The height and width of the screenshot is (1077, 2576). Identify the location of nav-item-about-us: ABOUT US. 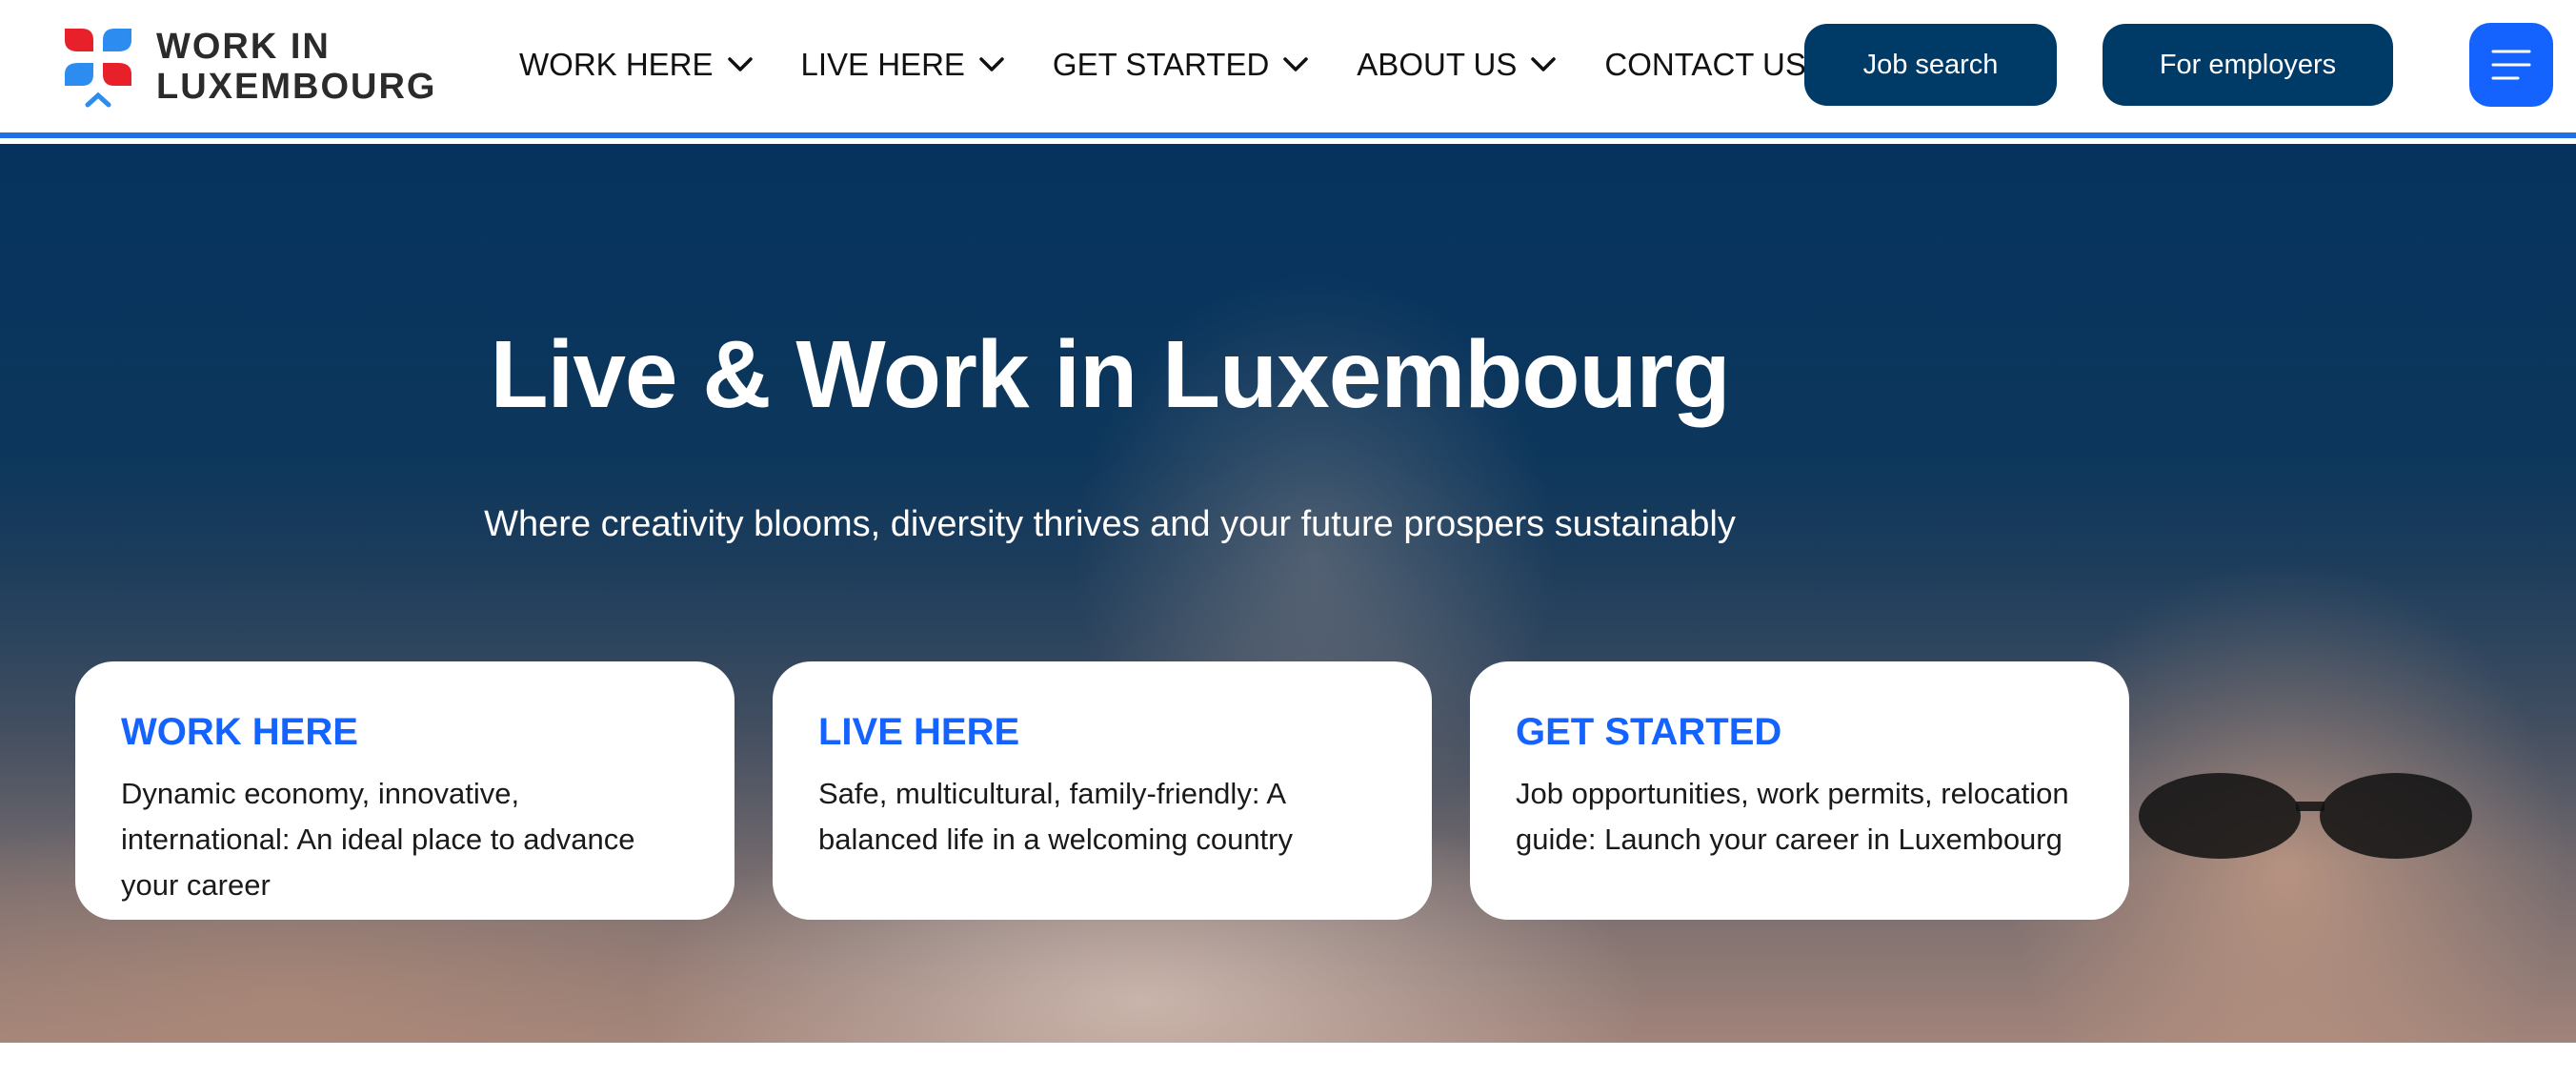
(1457, 65).